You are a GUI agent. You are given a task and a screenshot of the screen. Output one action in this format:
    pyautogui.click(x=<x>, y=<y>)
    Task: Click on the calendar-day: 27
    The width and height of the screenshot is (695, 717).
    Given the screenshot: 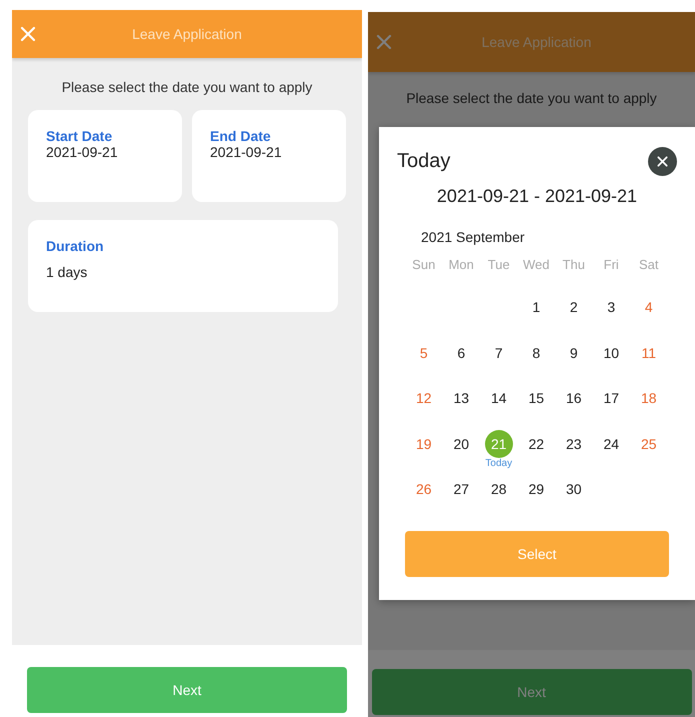 What is the action you would take?
    pyautogui.click(x=461, y=489)
    